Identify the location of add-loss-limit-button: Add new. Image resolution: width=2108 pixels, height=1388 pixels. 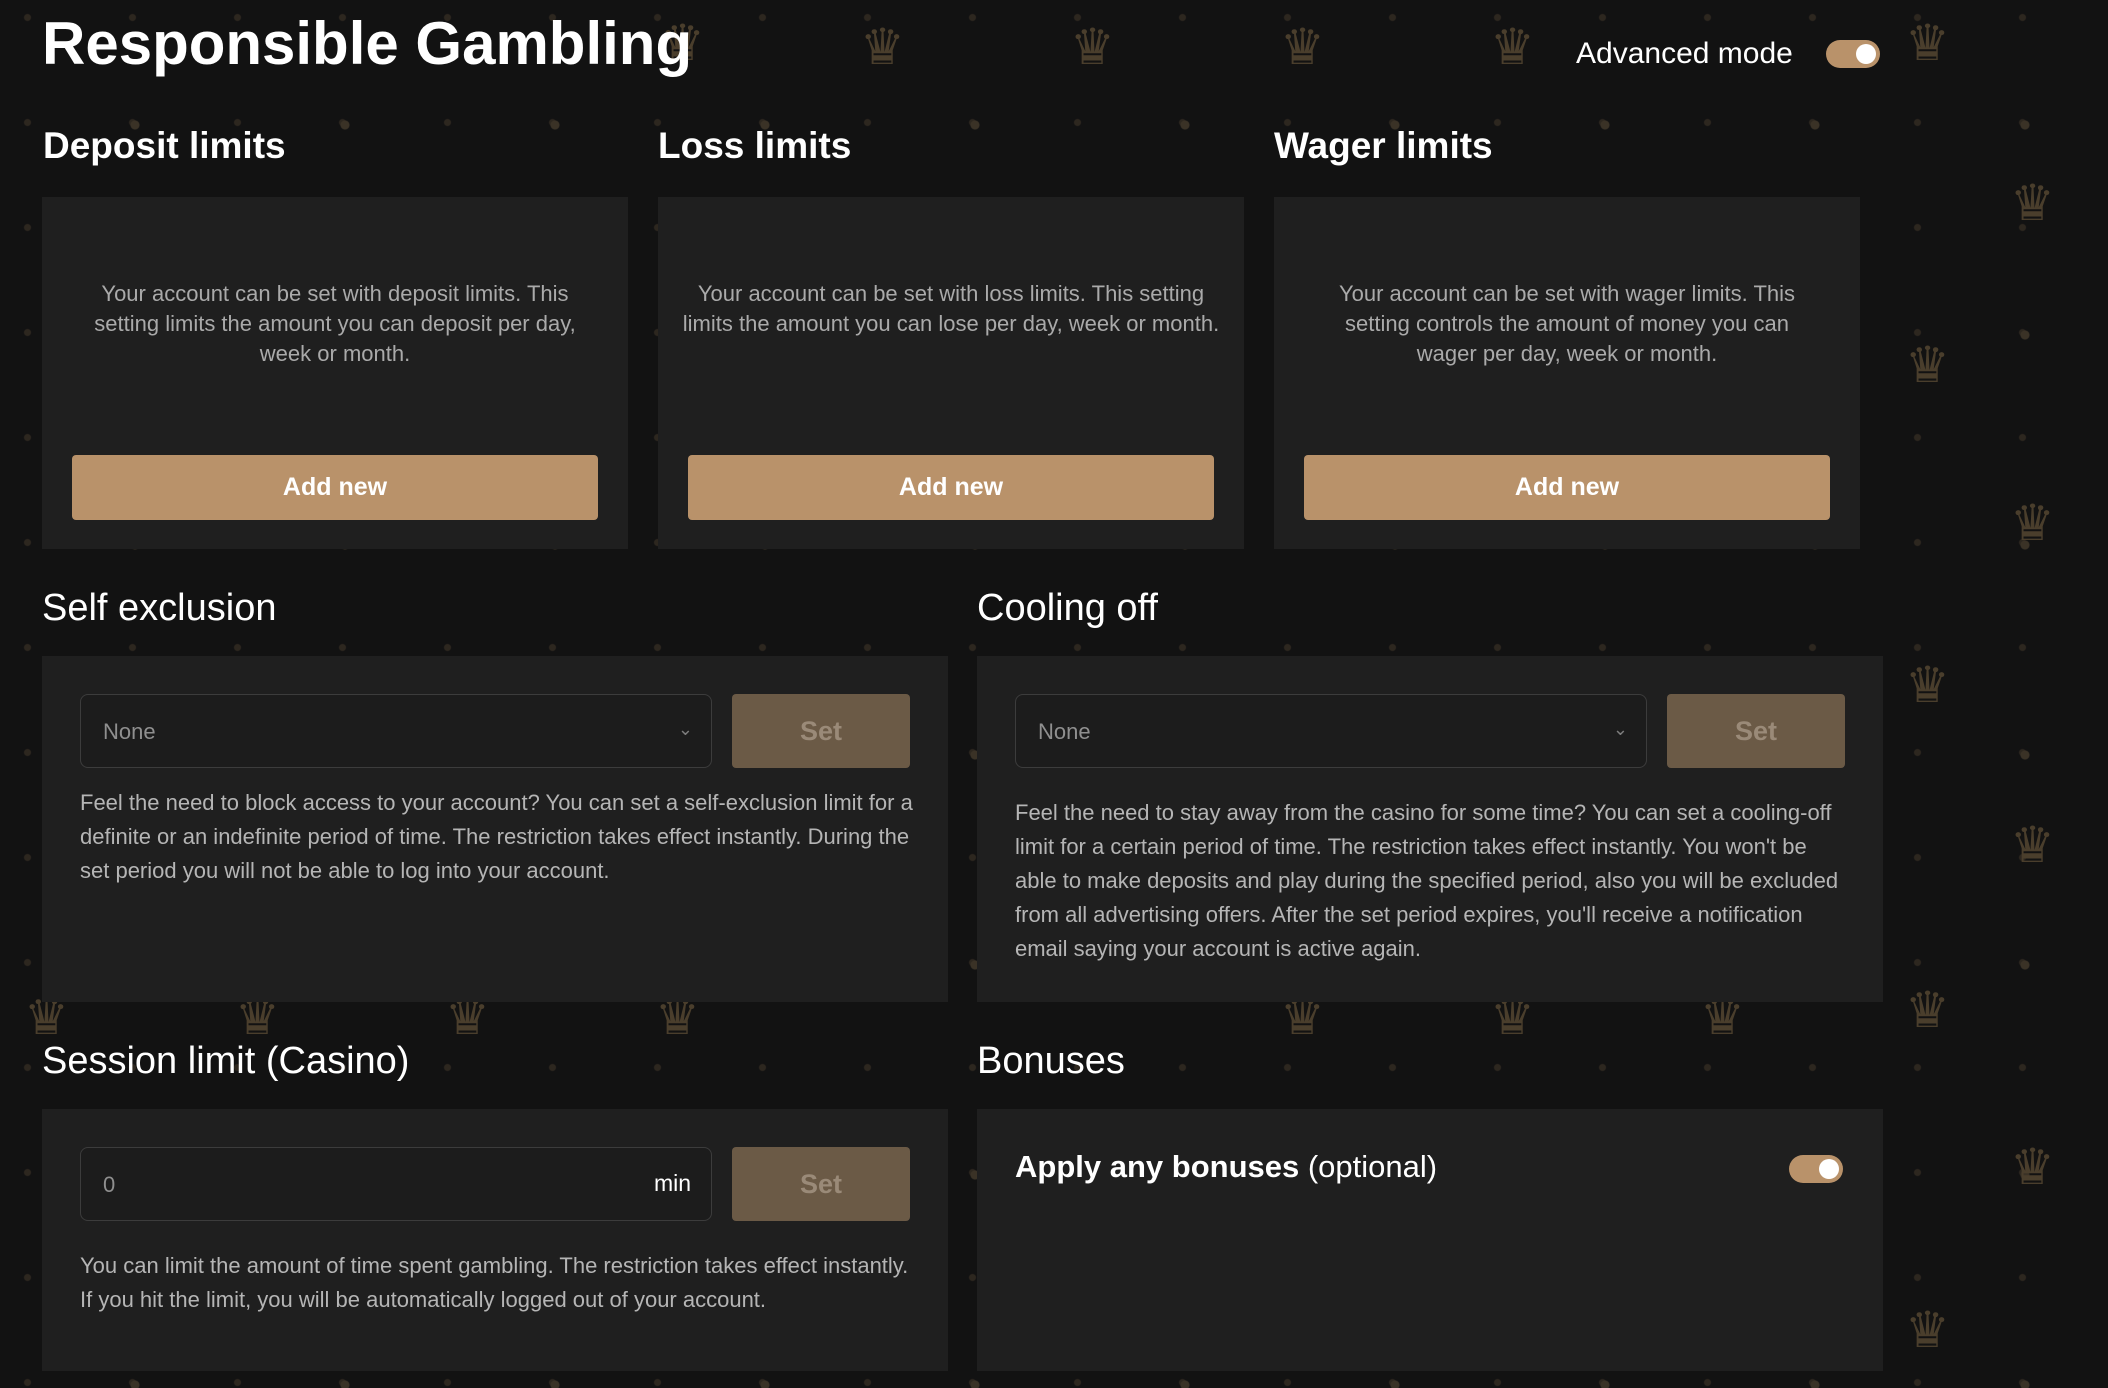
(951, 487).